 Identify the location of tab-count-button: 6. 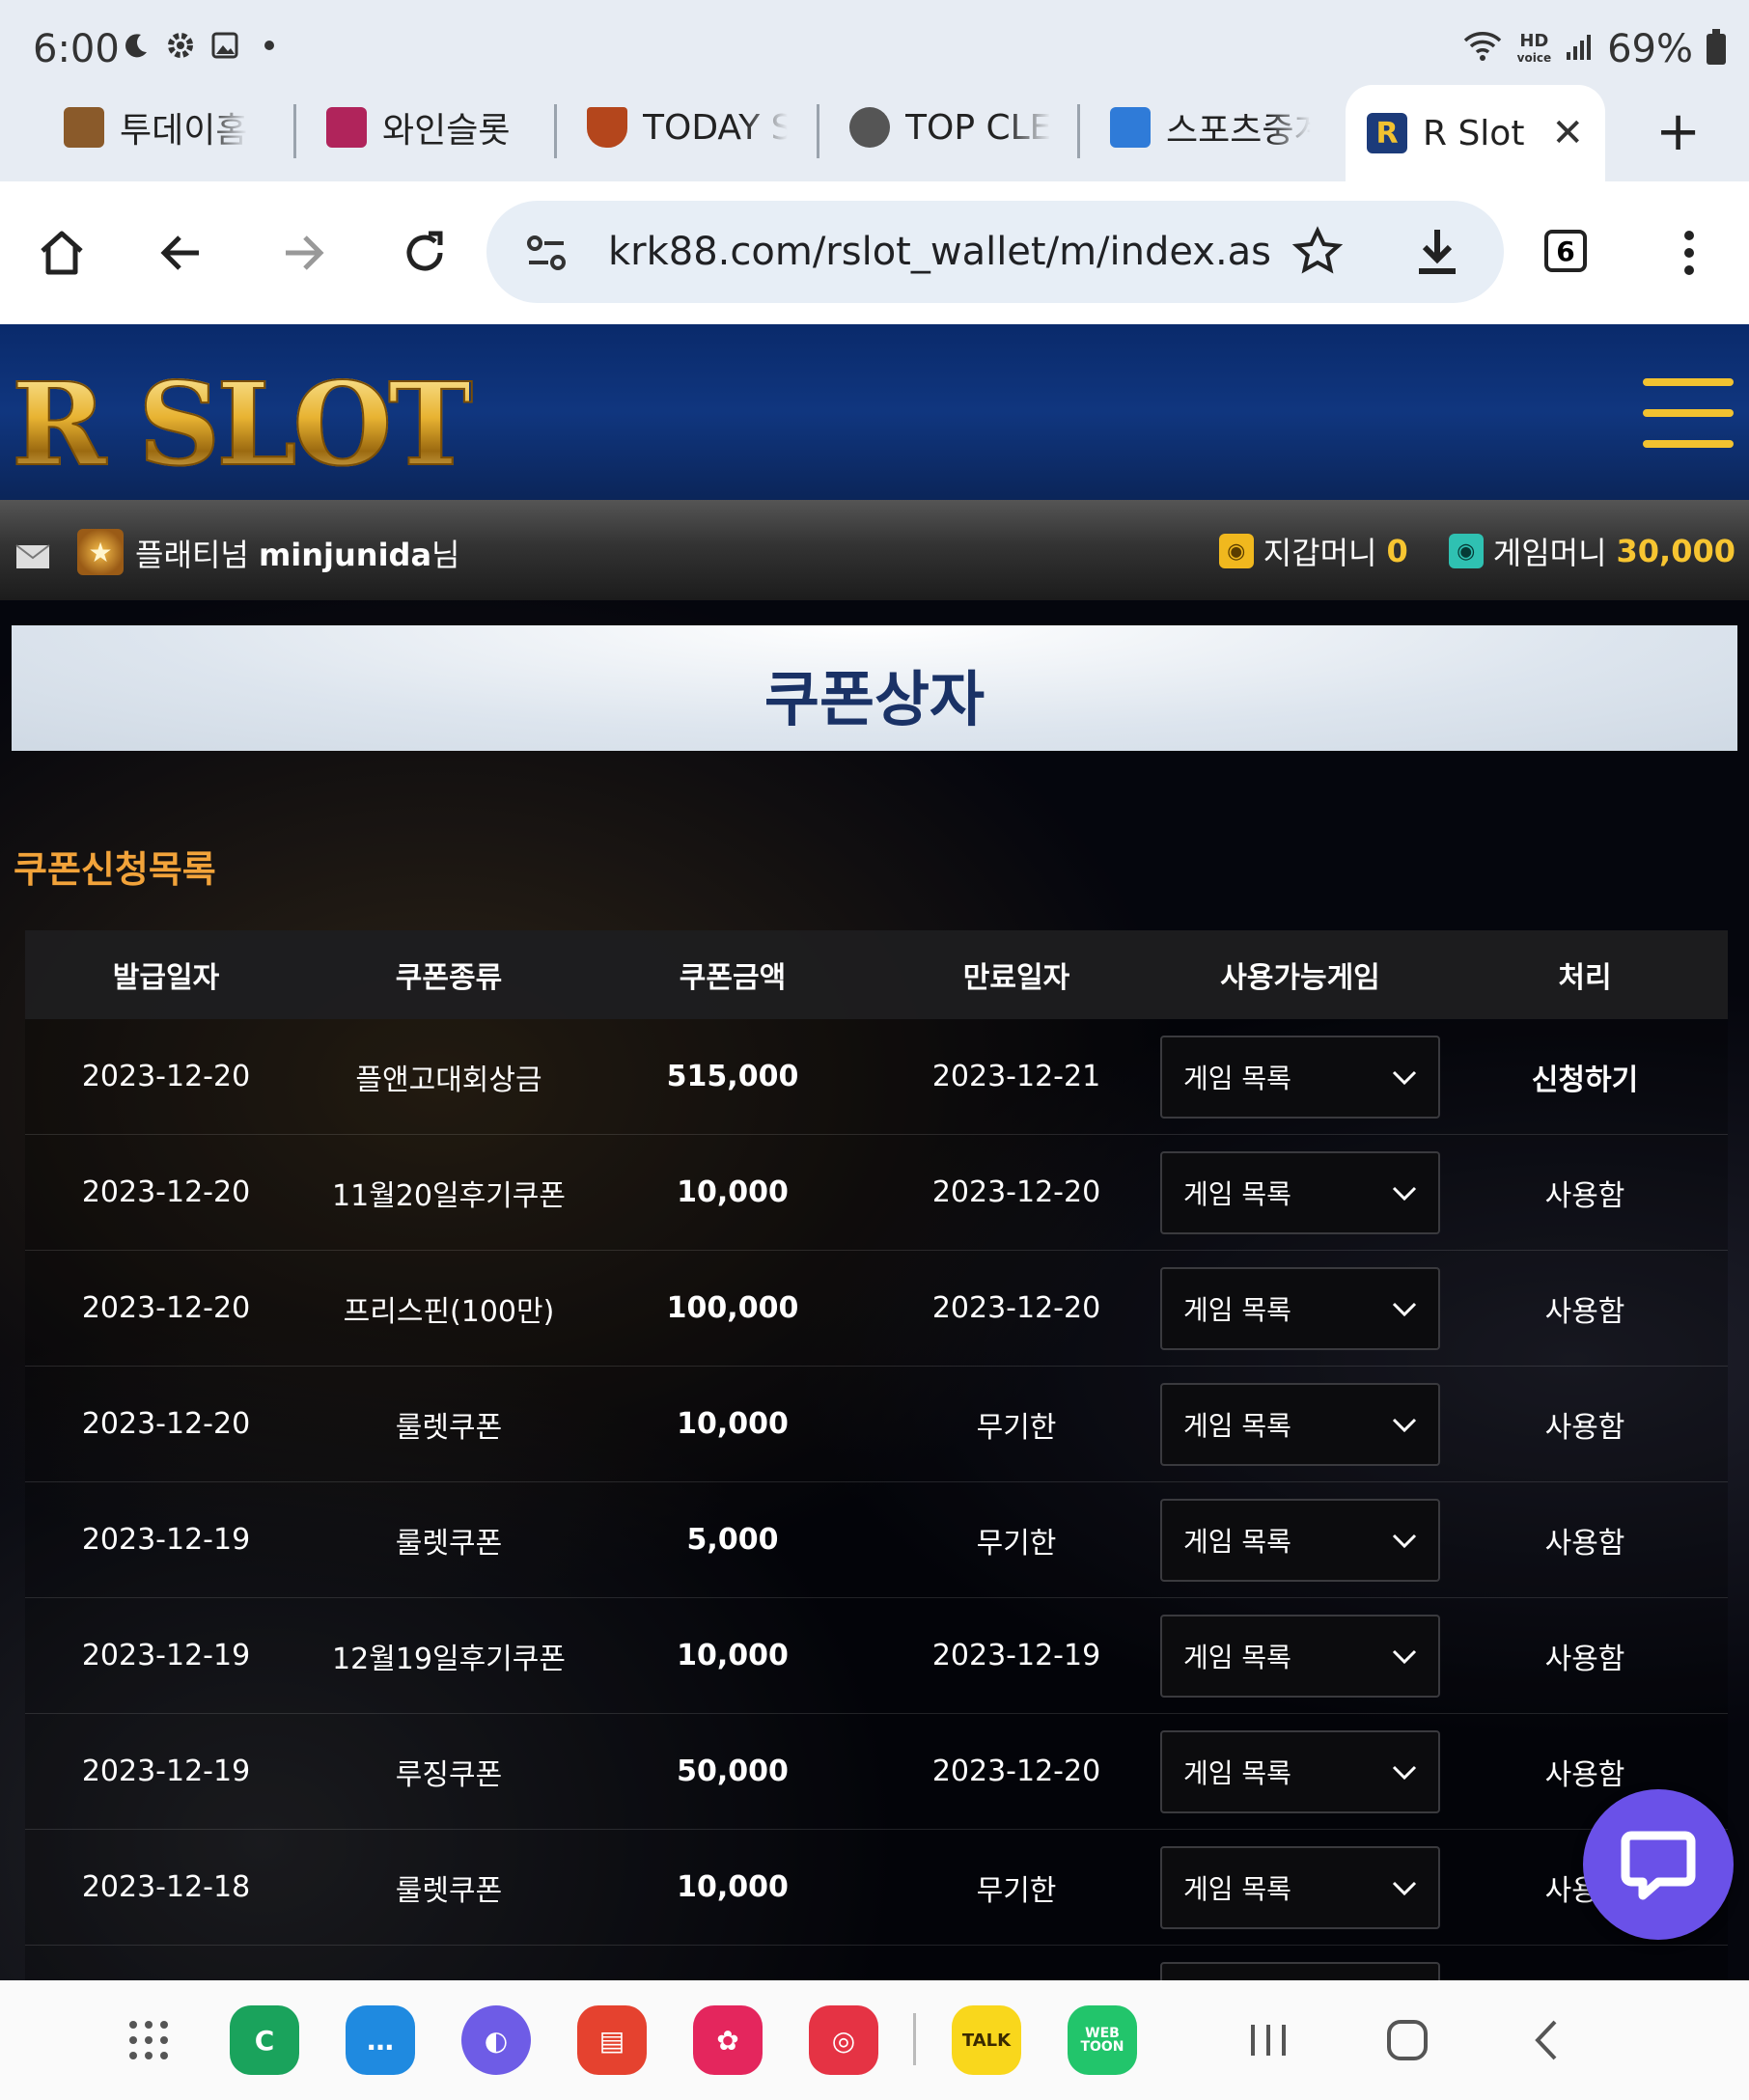
(1566, 251).